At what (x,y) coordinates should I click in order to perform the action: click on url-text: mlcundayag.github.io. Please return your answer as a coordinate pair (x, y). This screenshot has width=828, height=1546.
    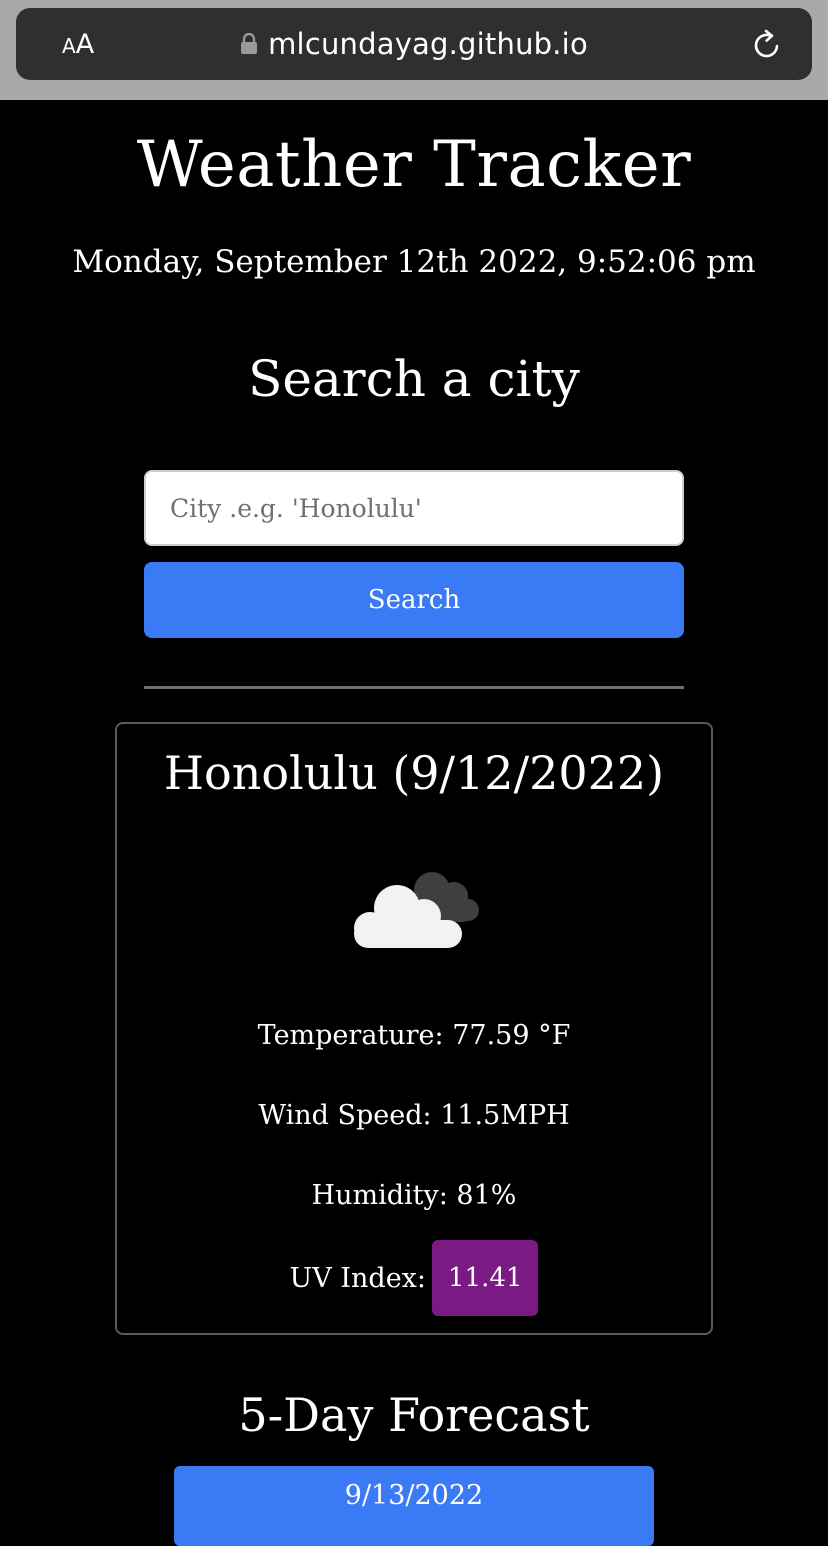
    Looking at the image, I should click on (428, 44).